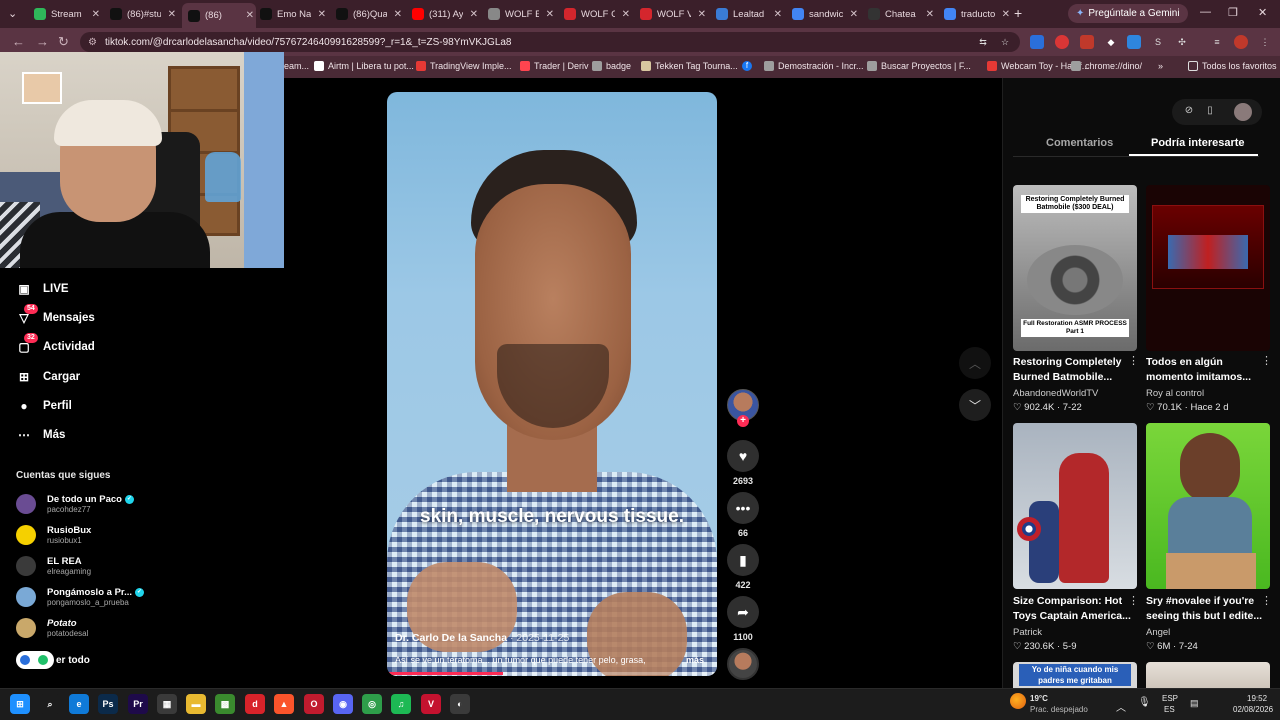 The width and height of the screenshot is (1280, 720). I want to click on opera-icon: O, so click(314, 704).